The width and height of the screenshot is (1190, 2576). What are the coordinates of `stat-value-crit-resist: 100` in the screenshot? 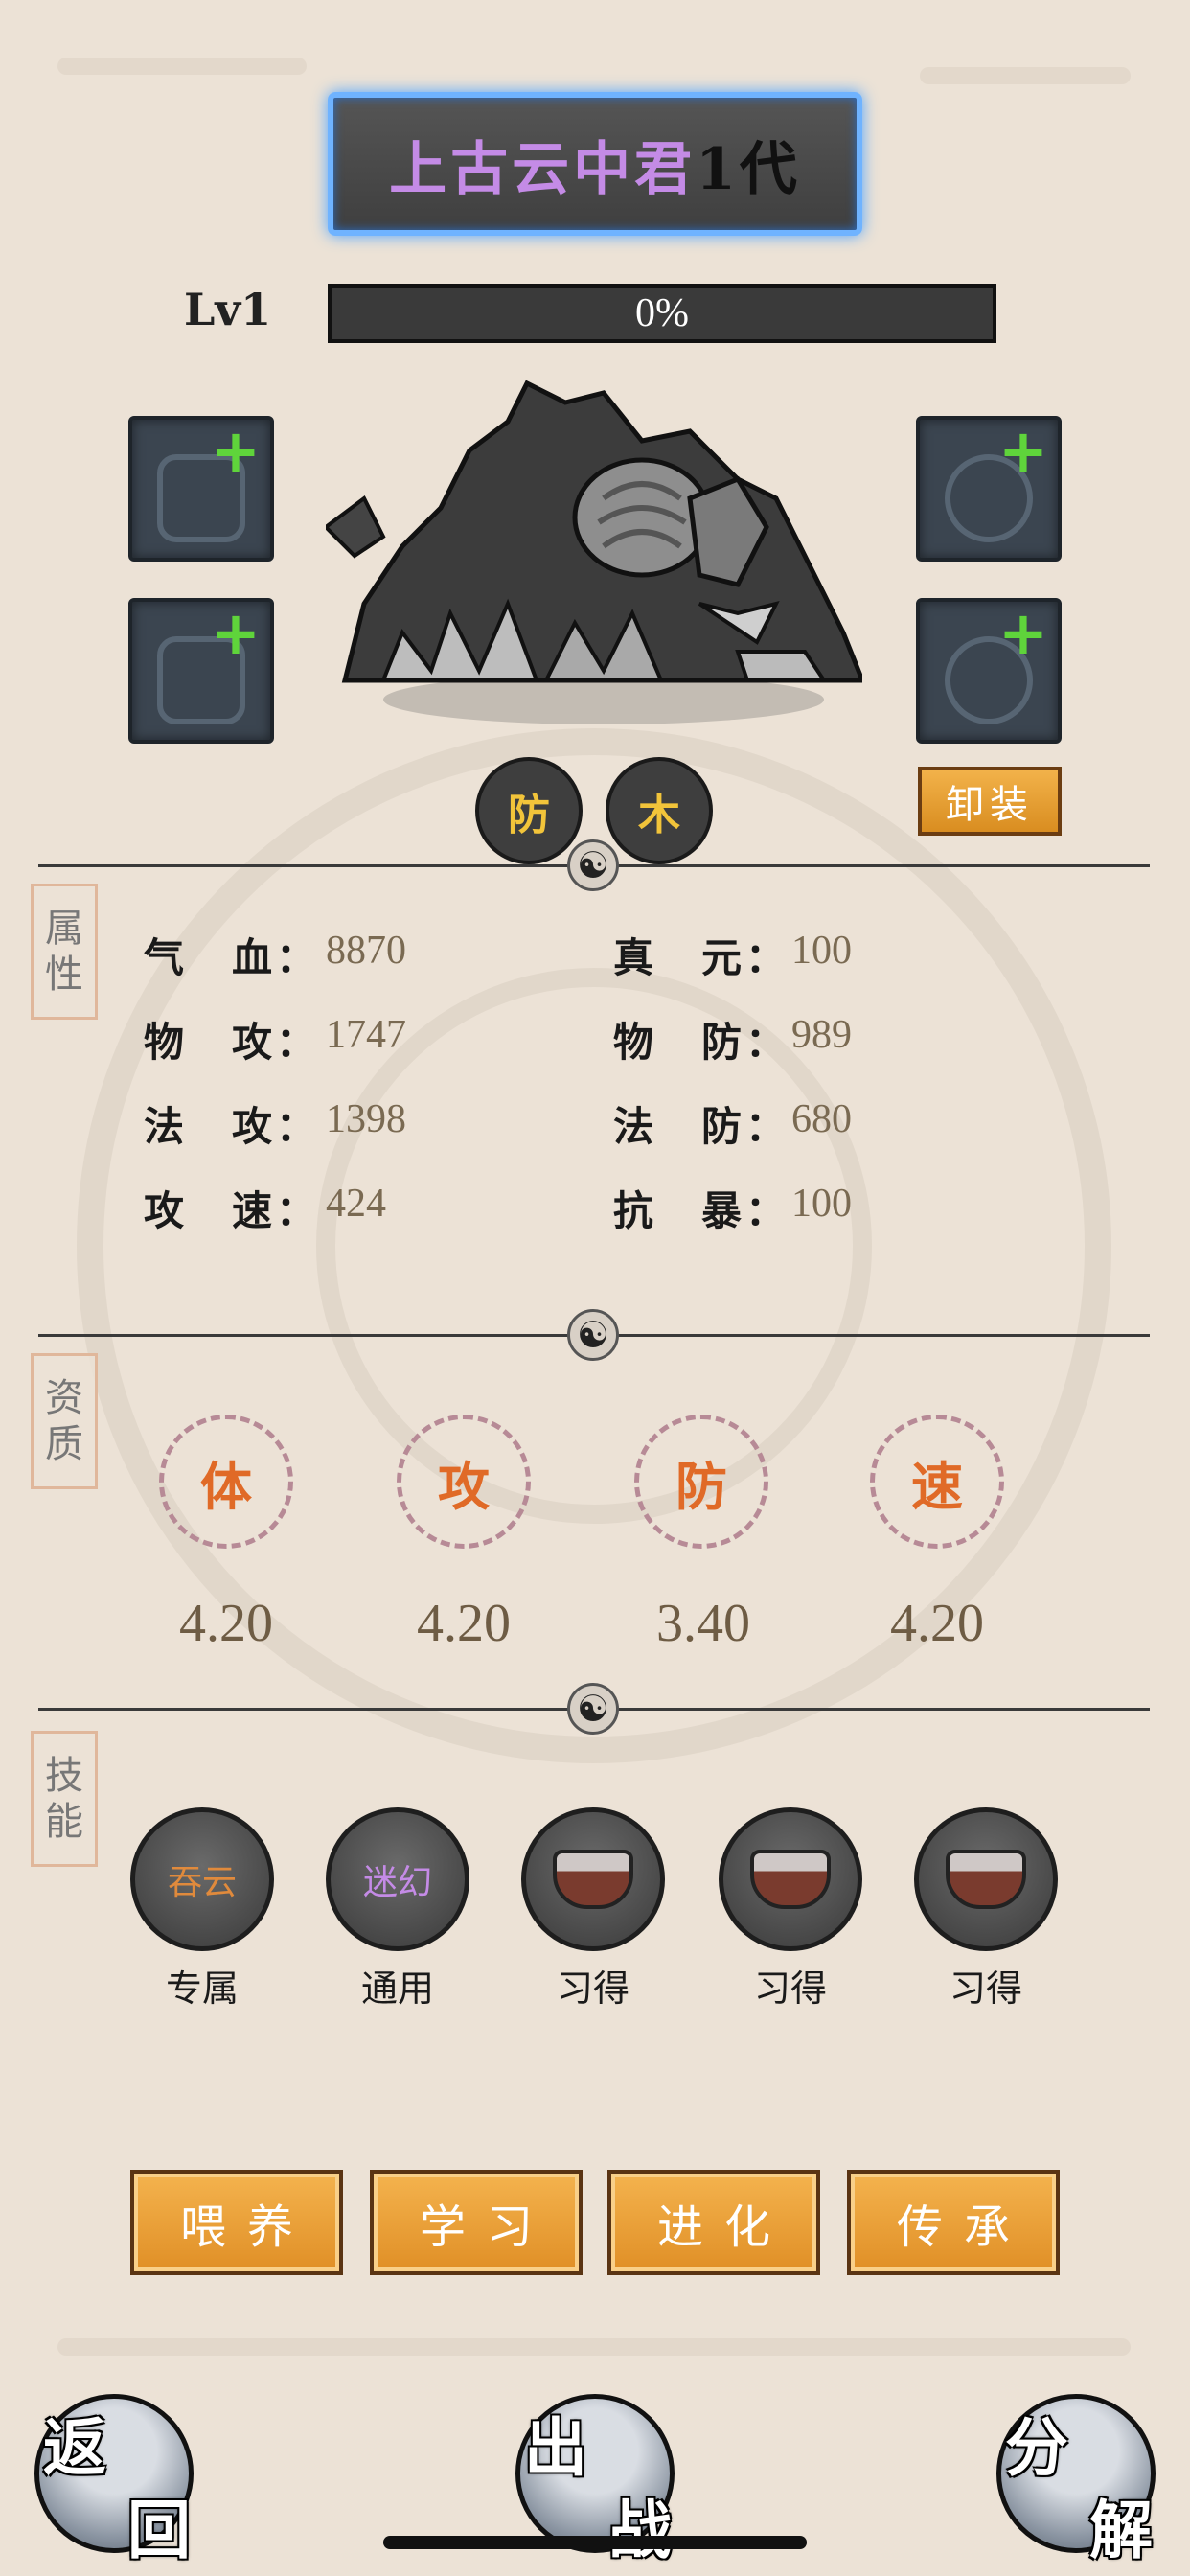 It's located at (822, 1204).